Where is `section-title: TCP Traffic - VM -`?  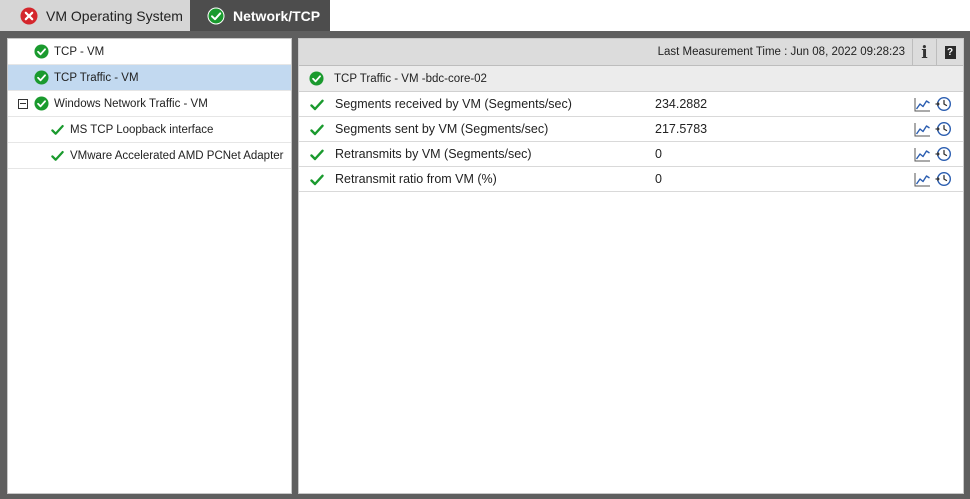
section-title: TCP Traffic - VM - is located at coordinates (380, 78).